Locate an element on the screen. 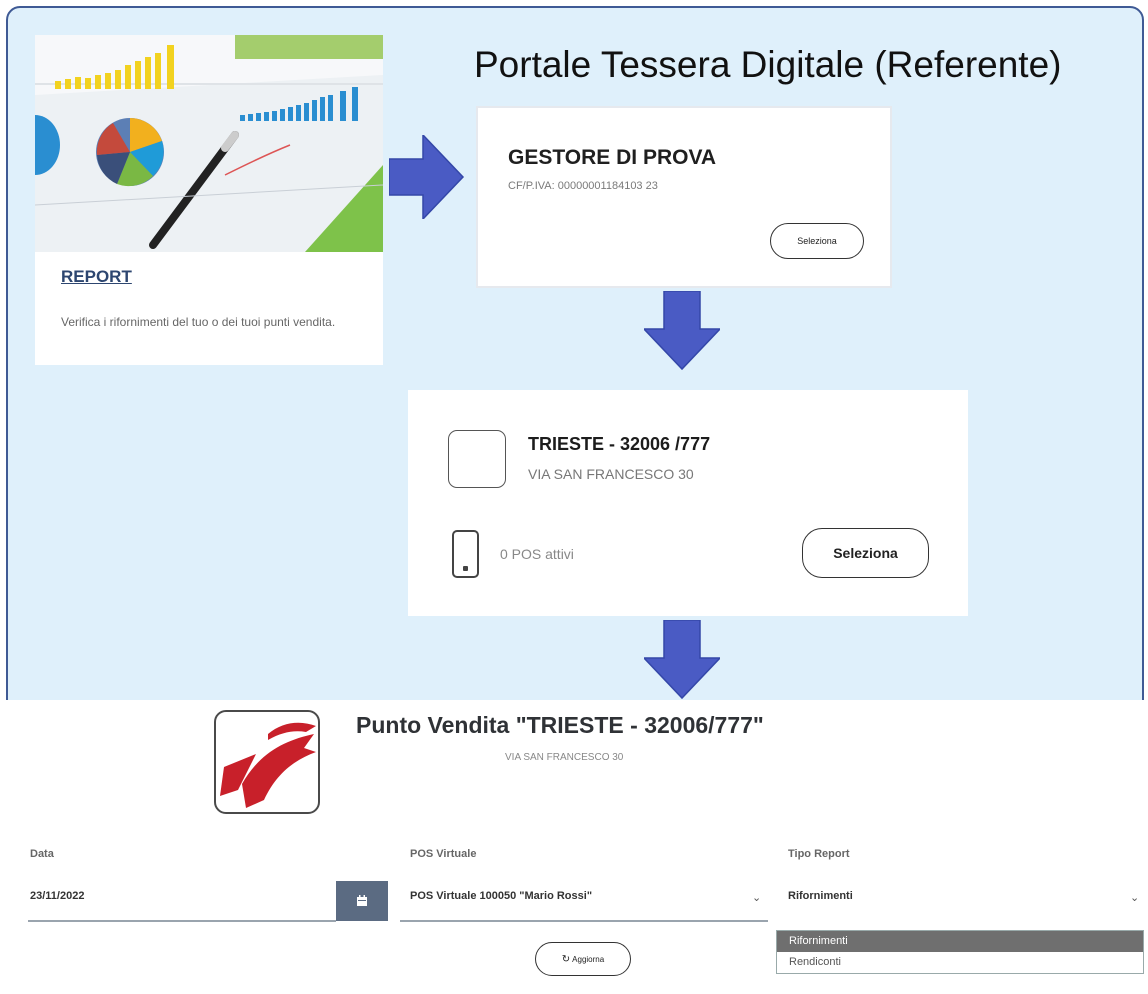 This screenshot has height=994, width=1148. refresh-label: Aggiorna is located at coordinates (588, 959).